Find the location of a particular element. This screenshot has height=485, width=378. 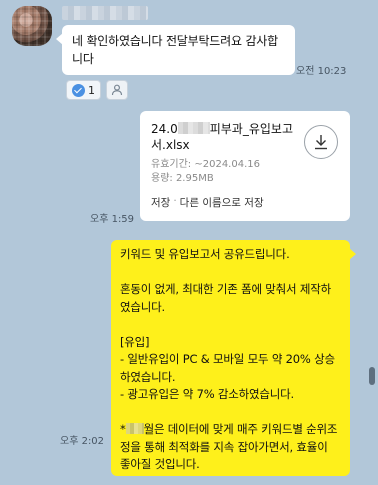

person-icon is located at coordinates (117, 90).